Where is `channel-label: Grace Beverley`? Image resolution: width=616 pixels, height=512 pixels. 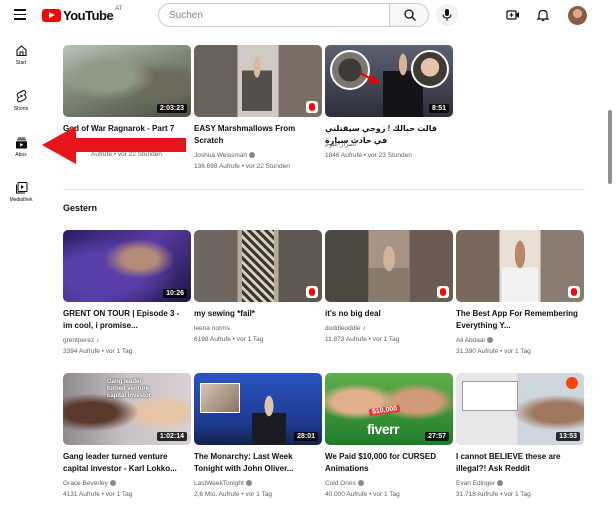 channel-label: Grace Beverley is located at coordinates (85, 483).